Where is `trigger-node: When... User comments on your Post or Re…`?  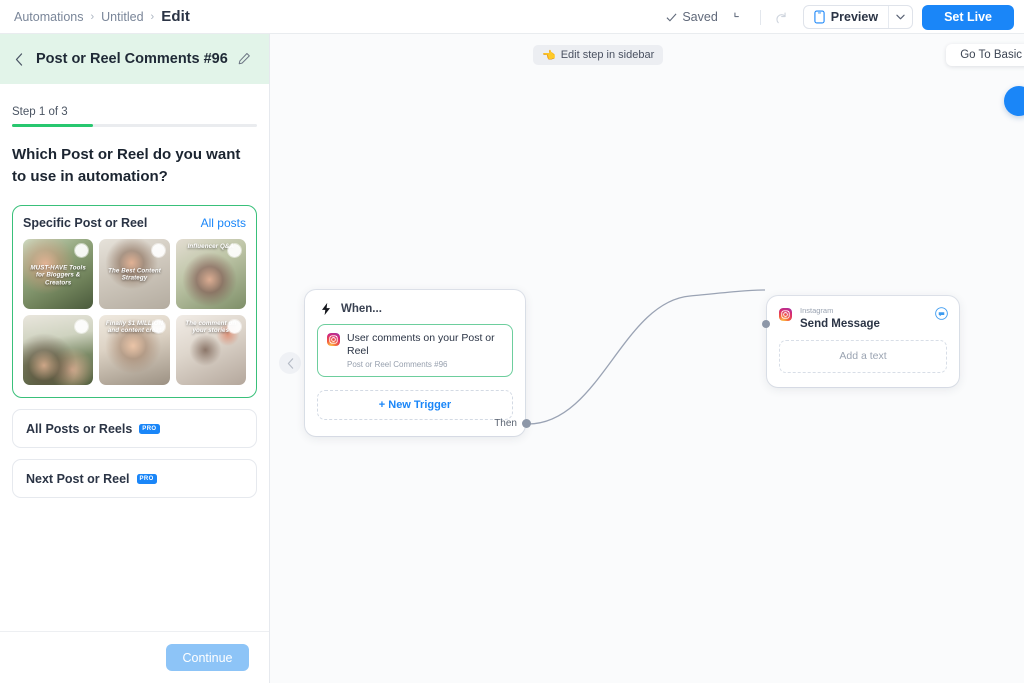 trigger-node: When... User comments on your Post or Re… is located at coordinates (418, 363).